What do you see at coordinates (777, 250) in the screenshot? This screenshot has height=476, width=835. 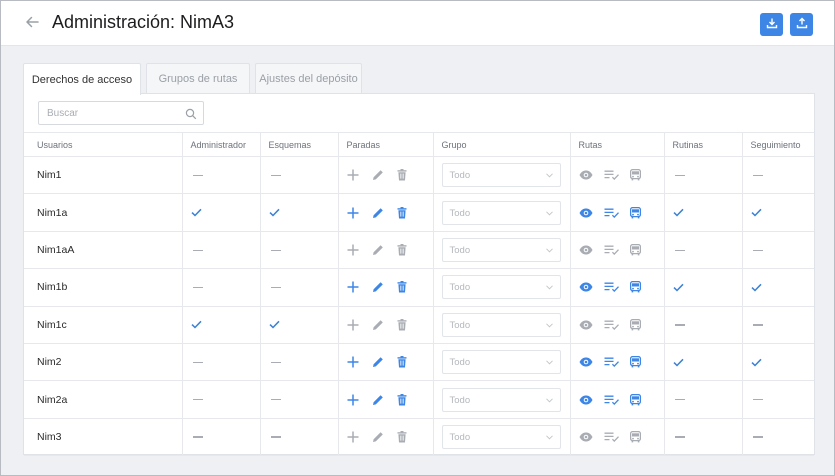 I see `seguimiento-cell` at bounding box center [777, 250].